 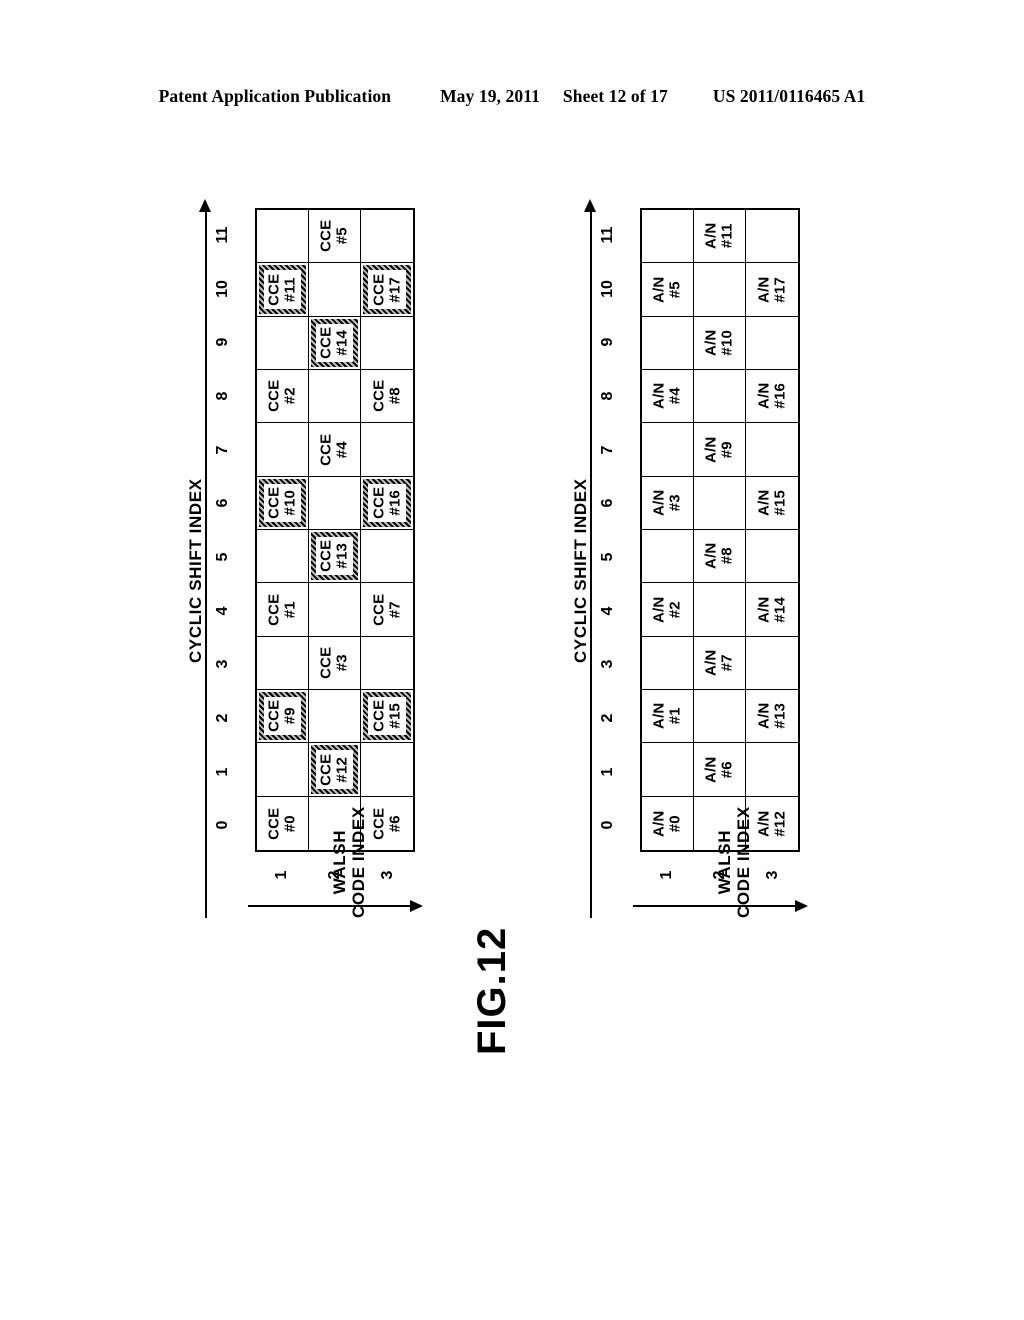 I want to click on cell-label: A/N #8, so click(x=719, y=556).